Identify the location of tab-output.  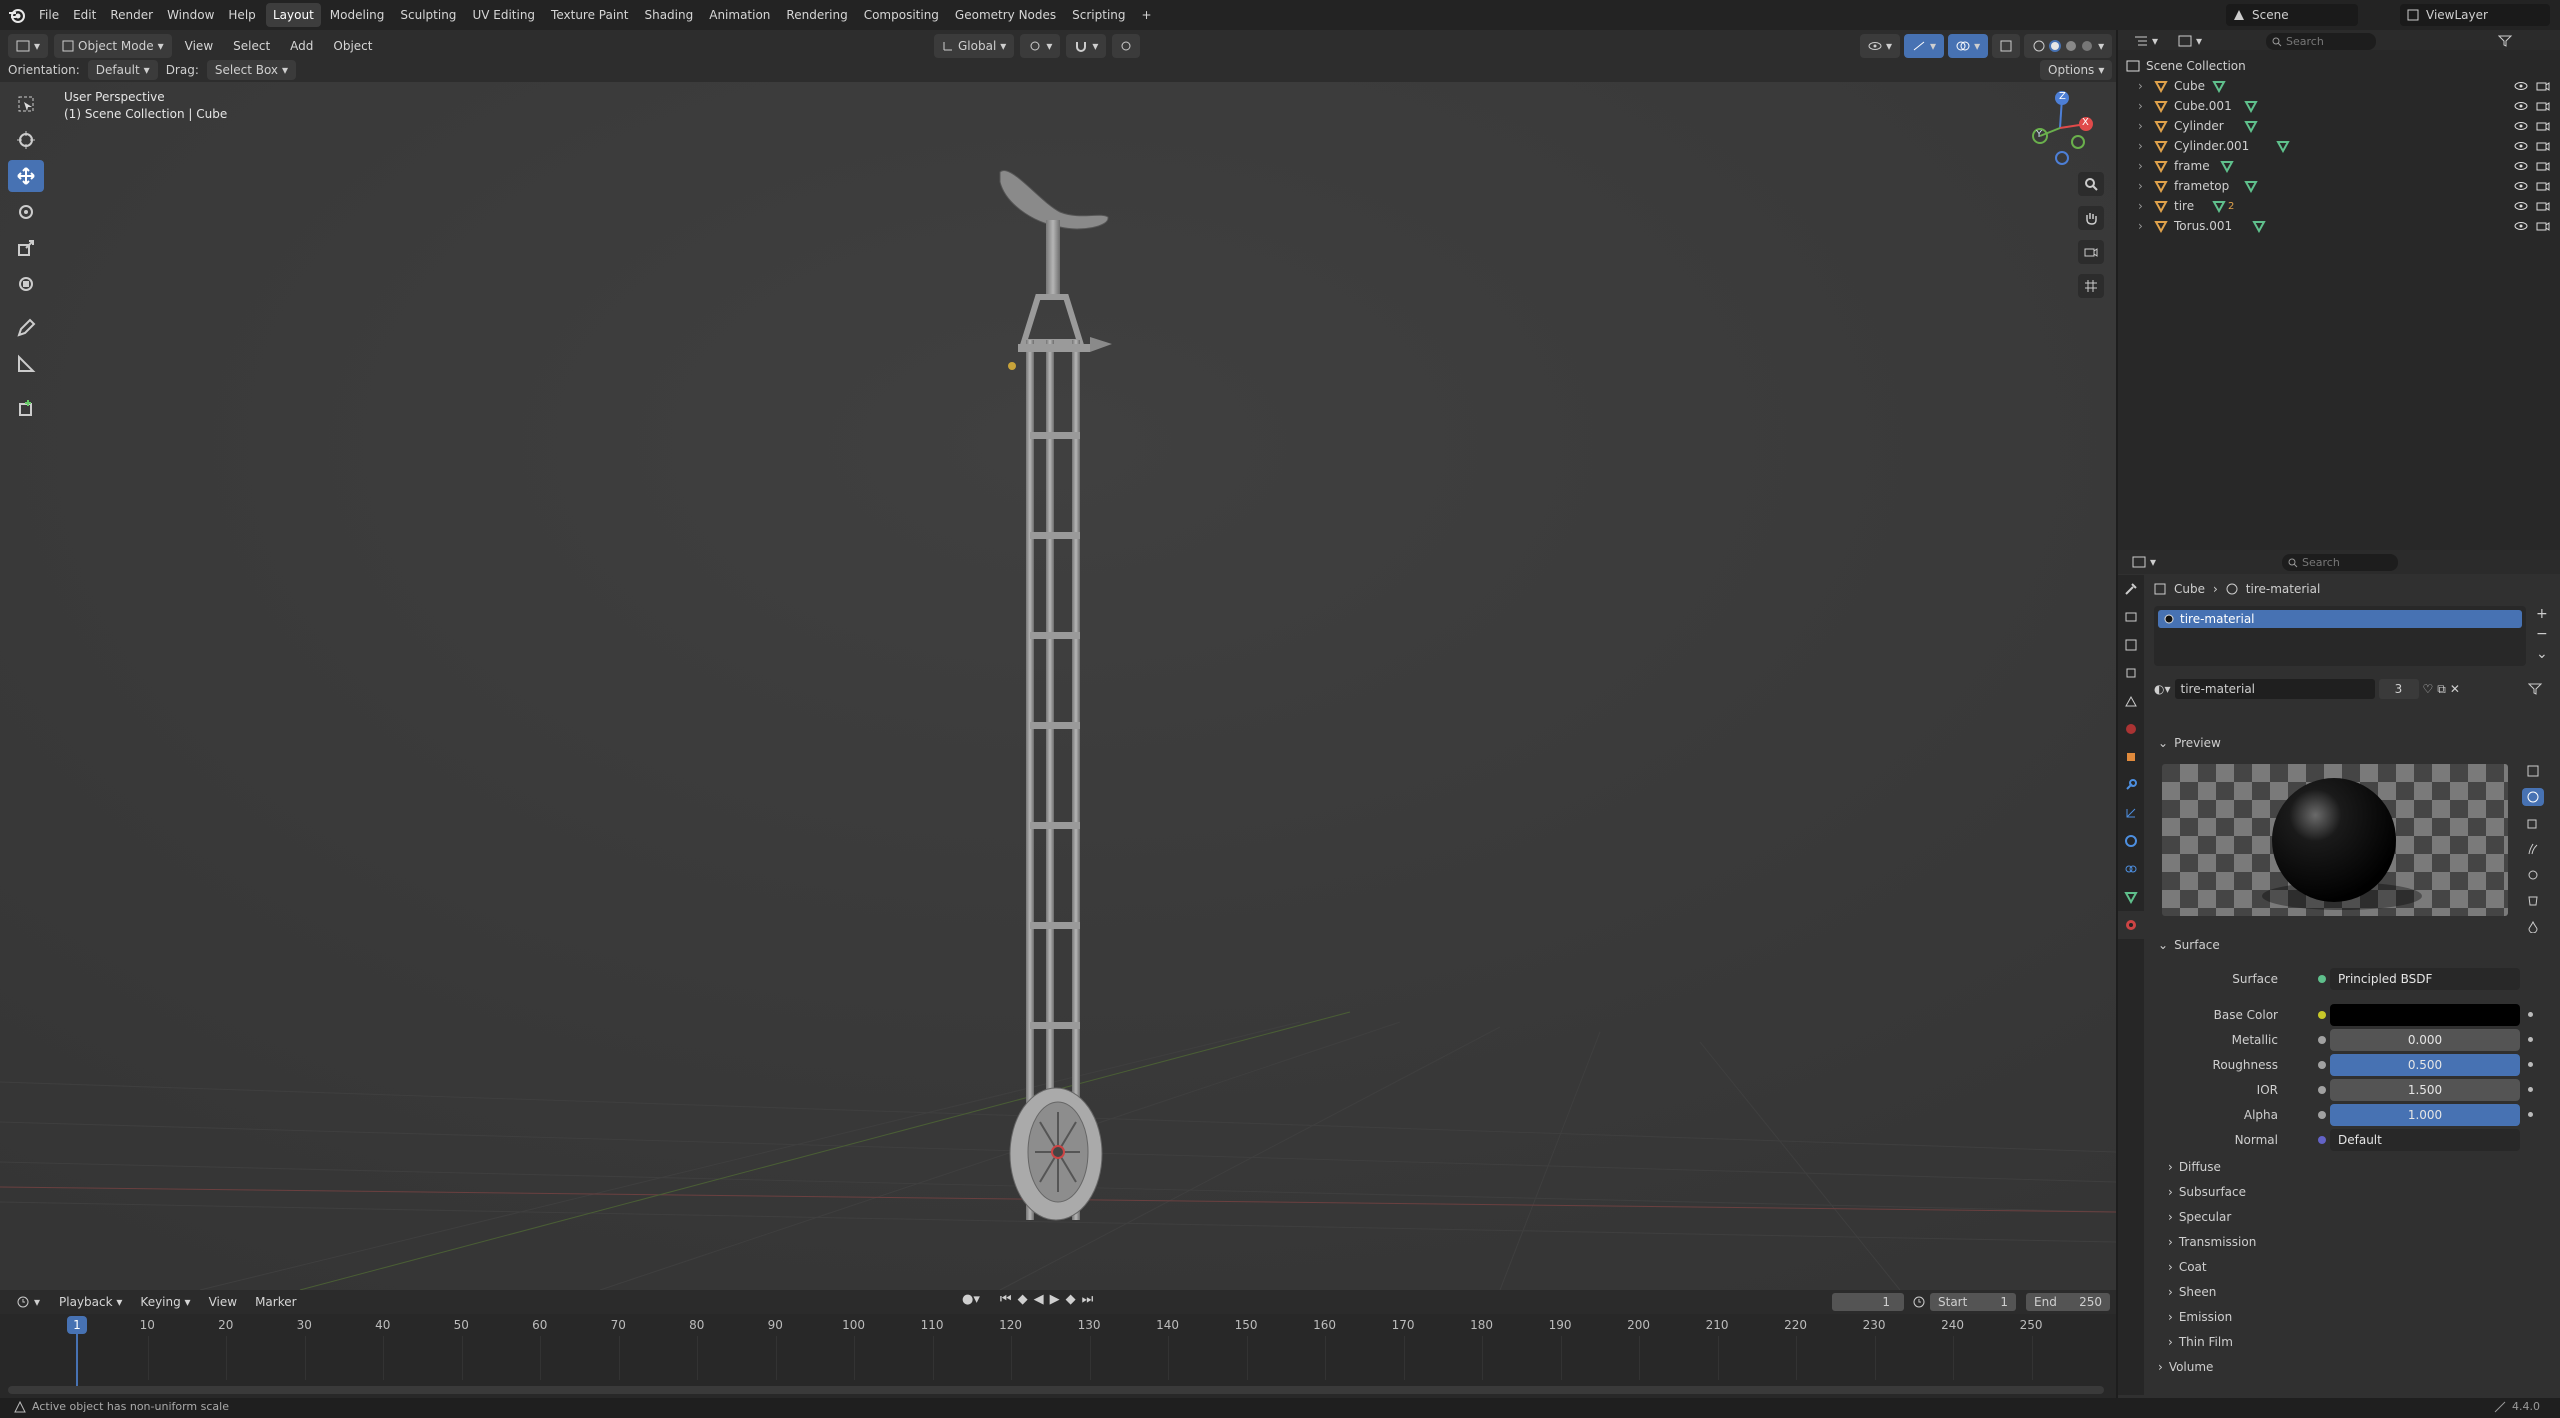
(2131, 645).